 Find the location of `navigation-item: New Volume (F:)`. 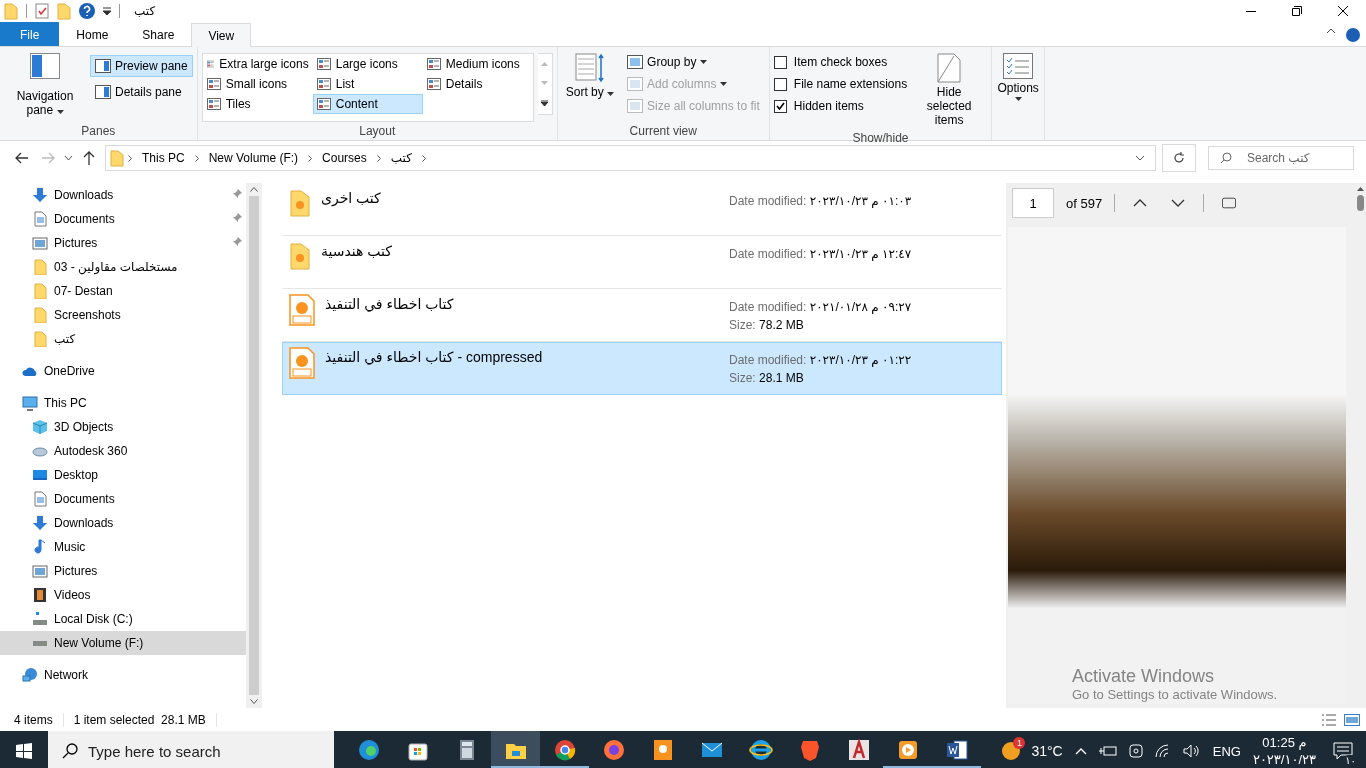

navigation-item: New Volume (F:) is located at coordinates (123, 643).